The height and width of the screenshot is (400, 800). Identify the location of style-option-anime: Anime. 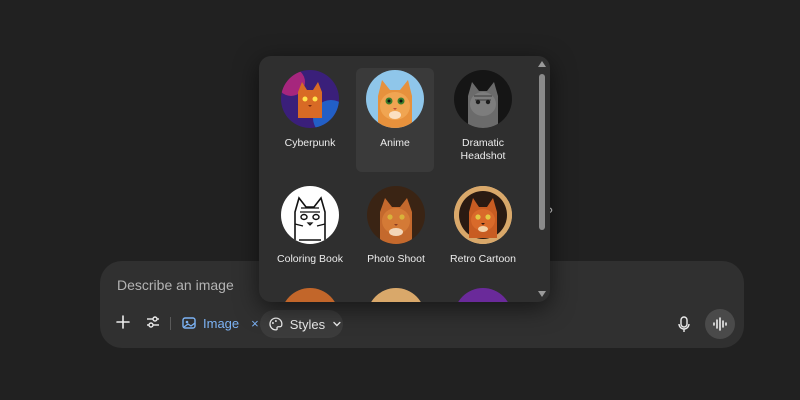
(395, 120).